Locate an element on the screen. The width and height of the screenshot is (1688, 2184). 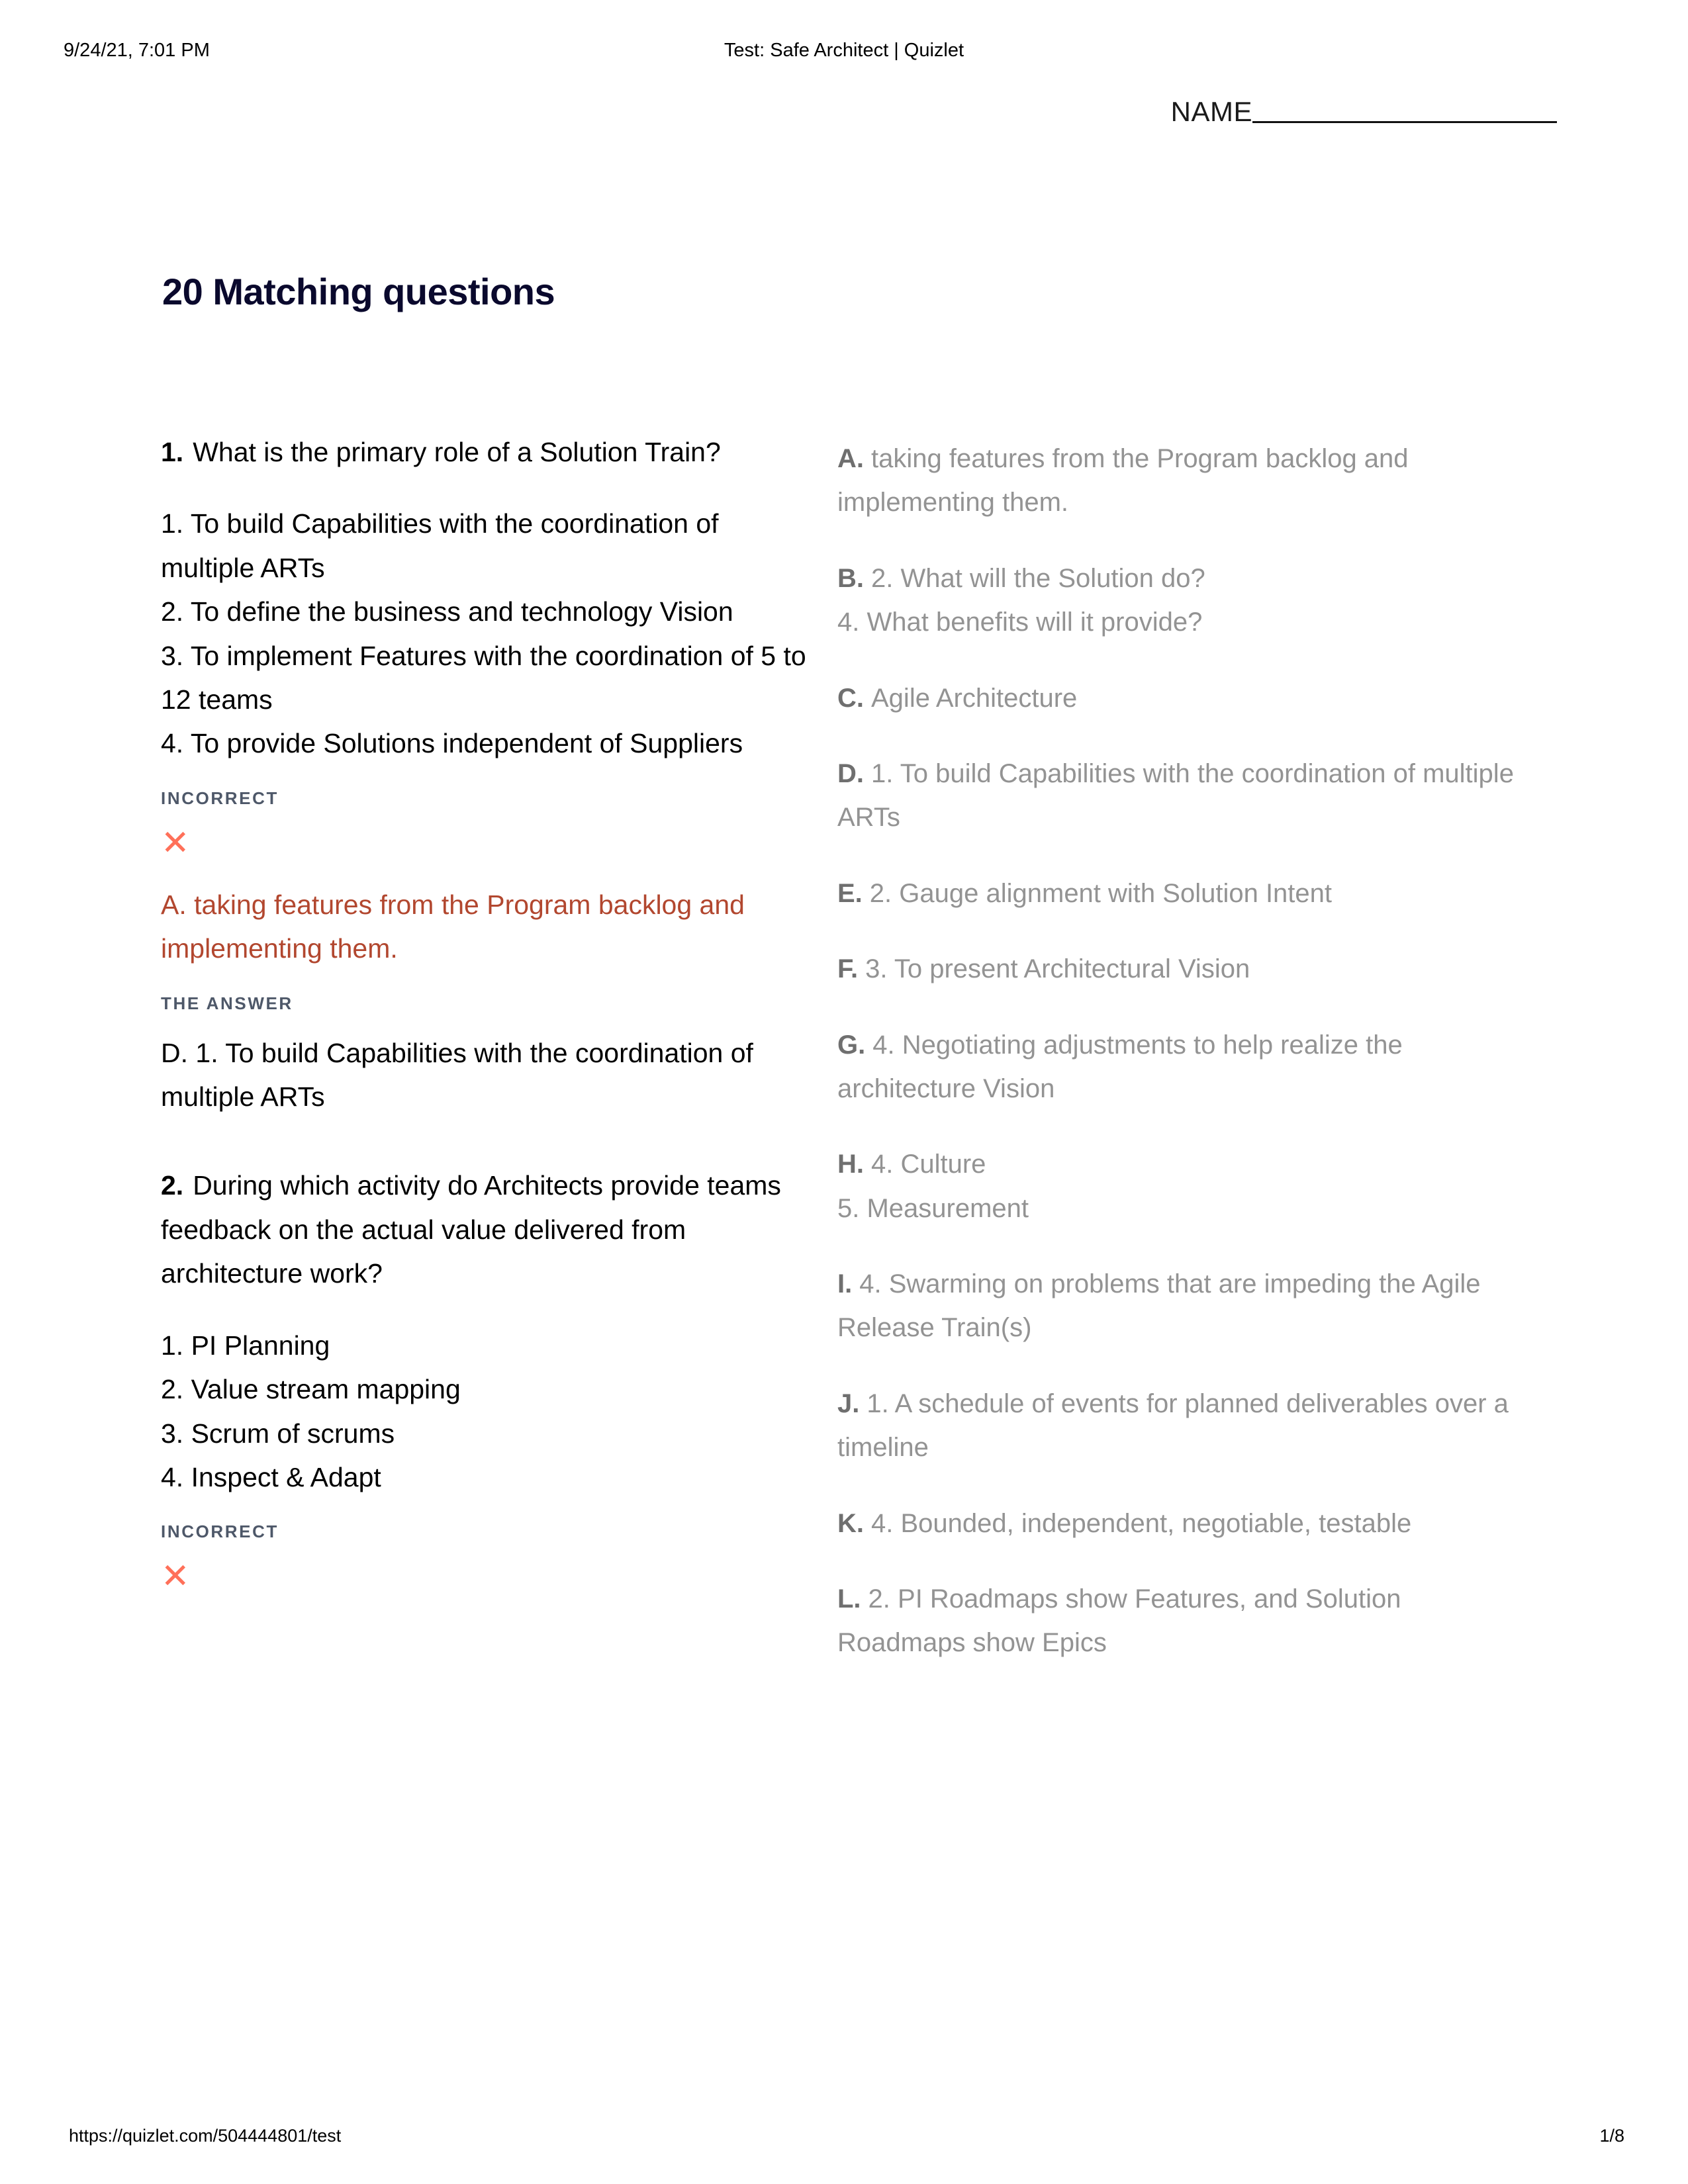
choice-text: 2. Gauge alignment with Solution Intent is located at coordinates (1101, 893).